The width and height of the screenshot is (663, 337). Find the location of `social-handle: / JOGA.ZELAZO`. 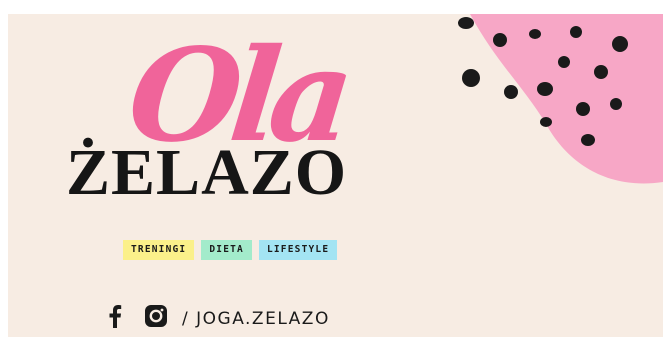

social-handle: / JOGA.ZELAZO is located at coordinates (256, 318).